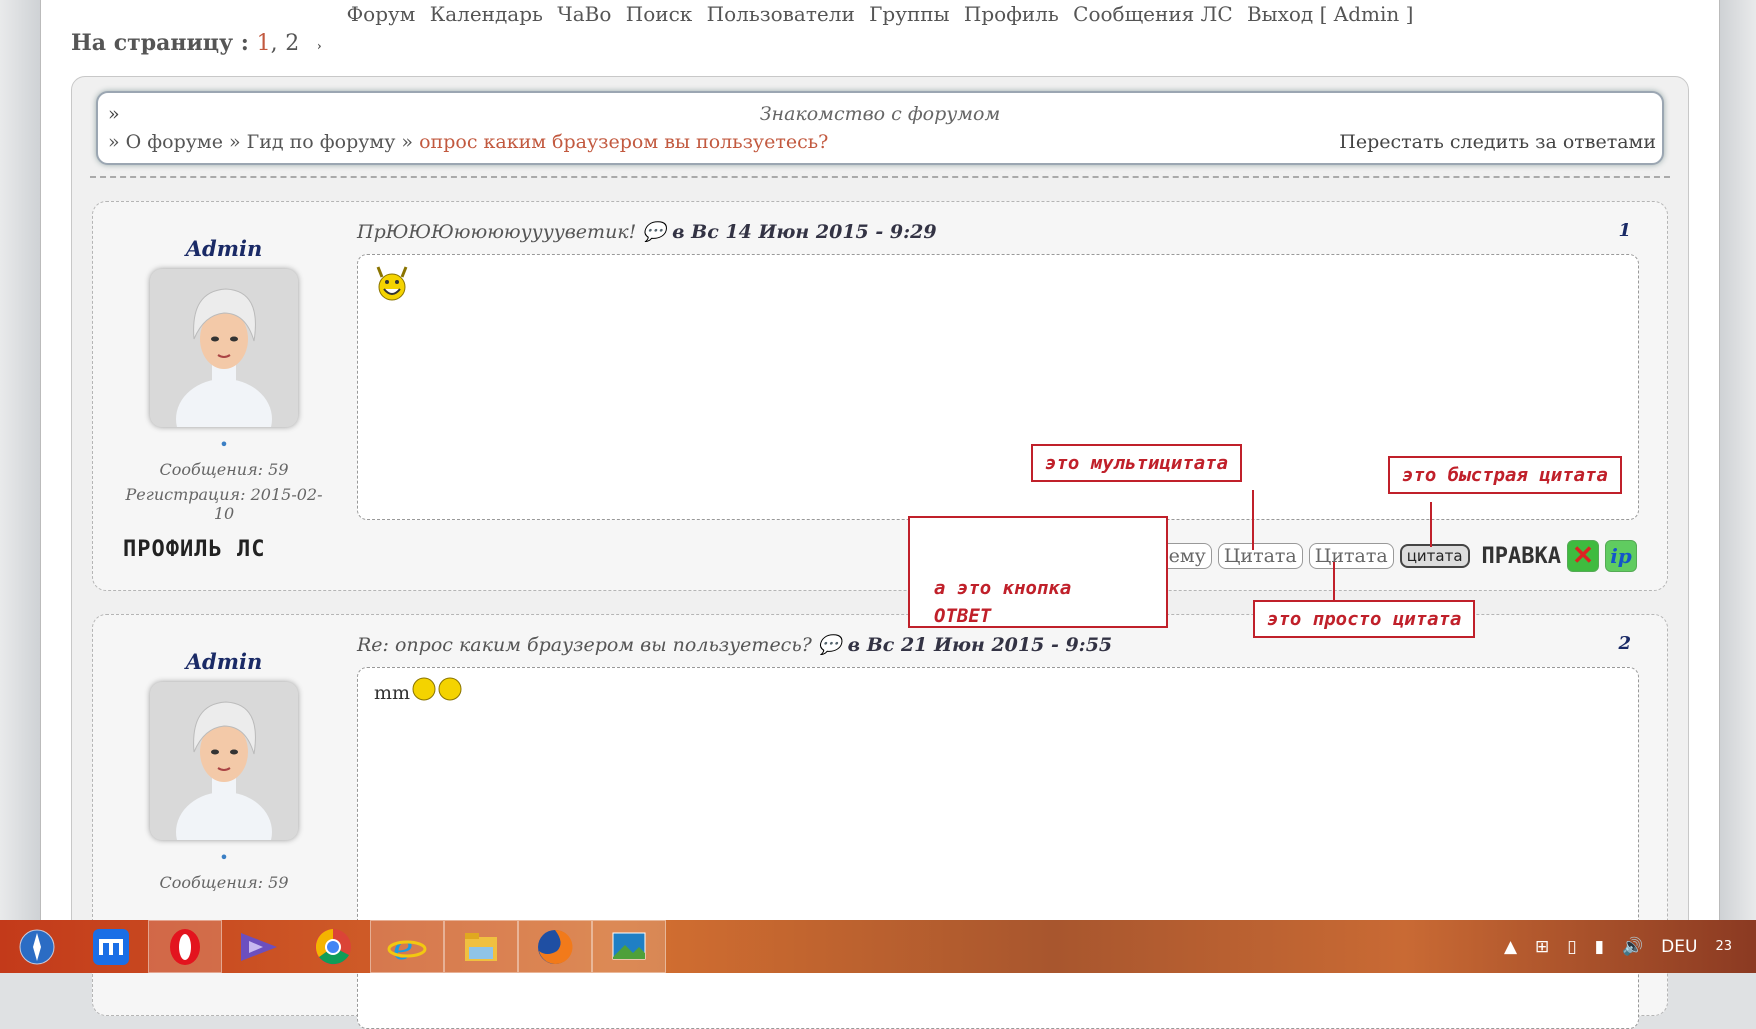  What do you see at coordinates (1624, 230) in the screenshot?
I see `post-number: 1` at bounding box center [1624, 230].